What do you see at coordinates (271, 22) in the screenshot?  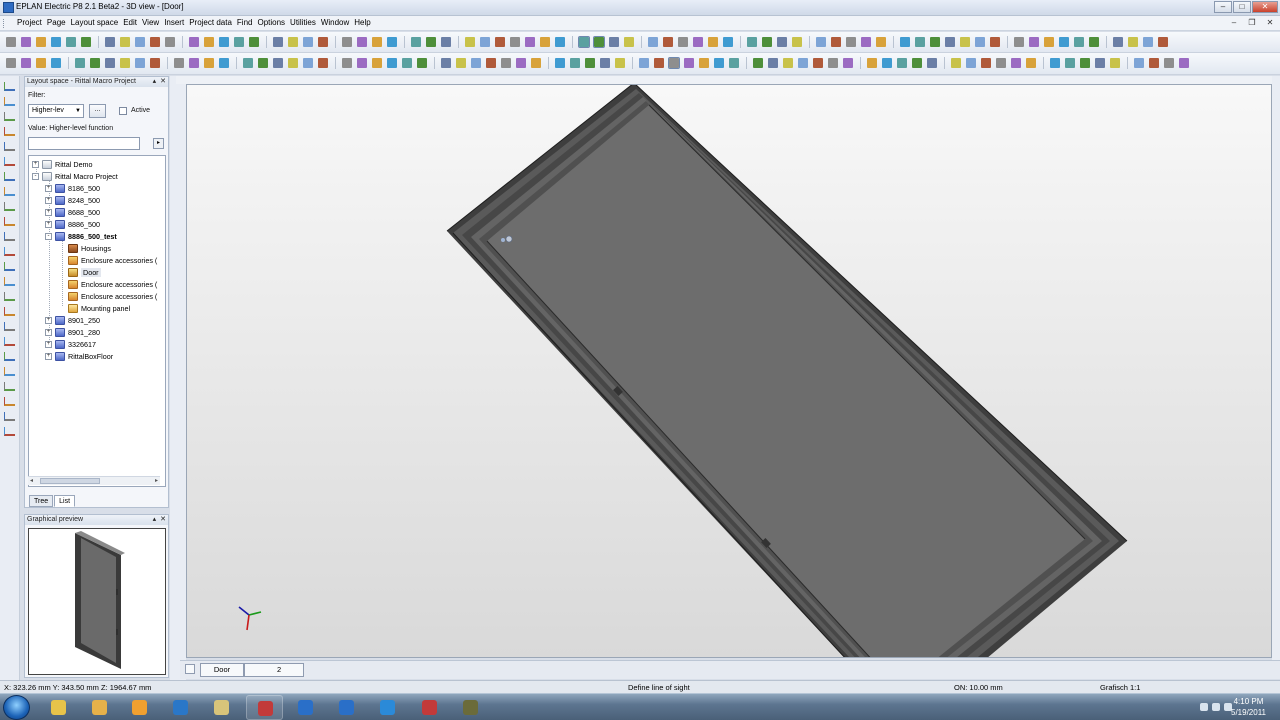 I see `menu-options: Options` at bounding box center [271, 22].